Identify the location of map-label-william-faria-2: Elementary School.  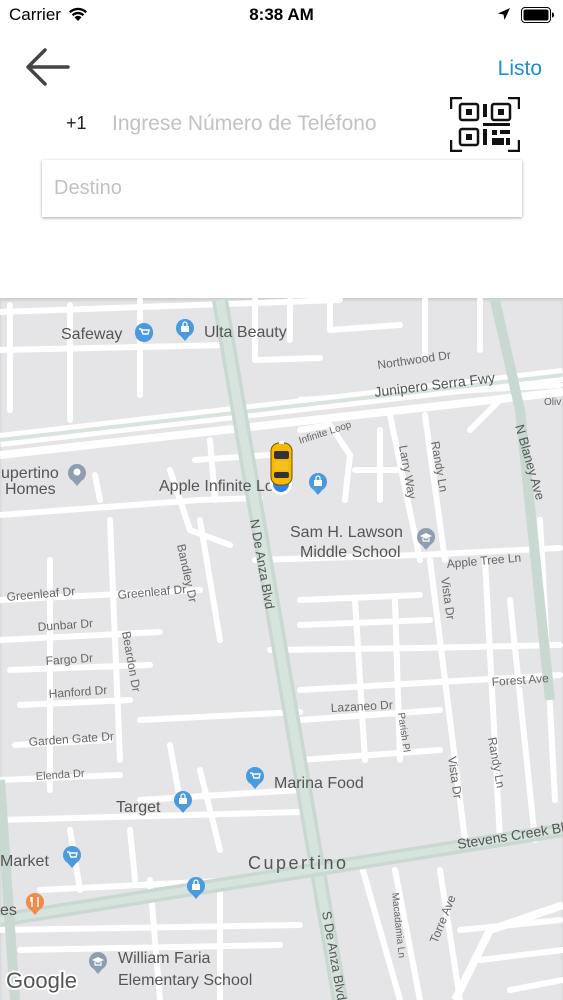
(185, 980).